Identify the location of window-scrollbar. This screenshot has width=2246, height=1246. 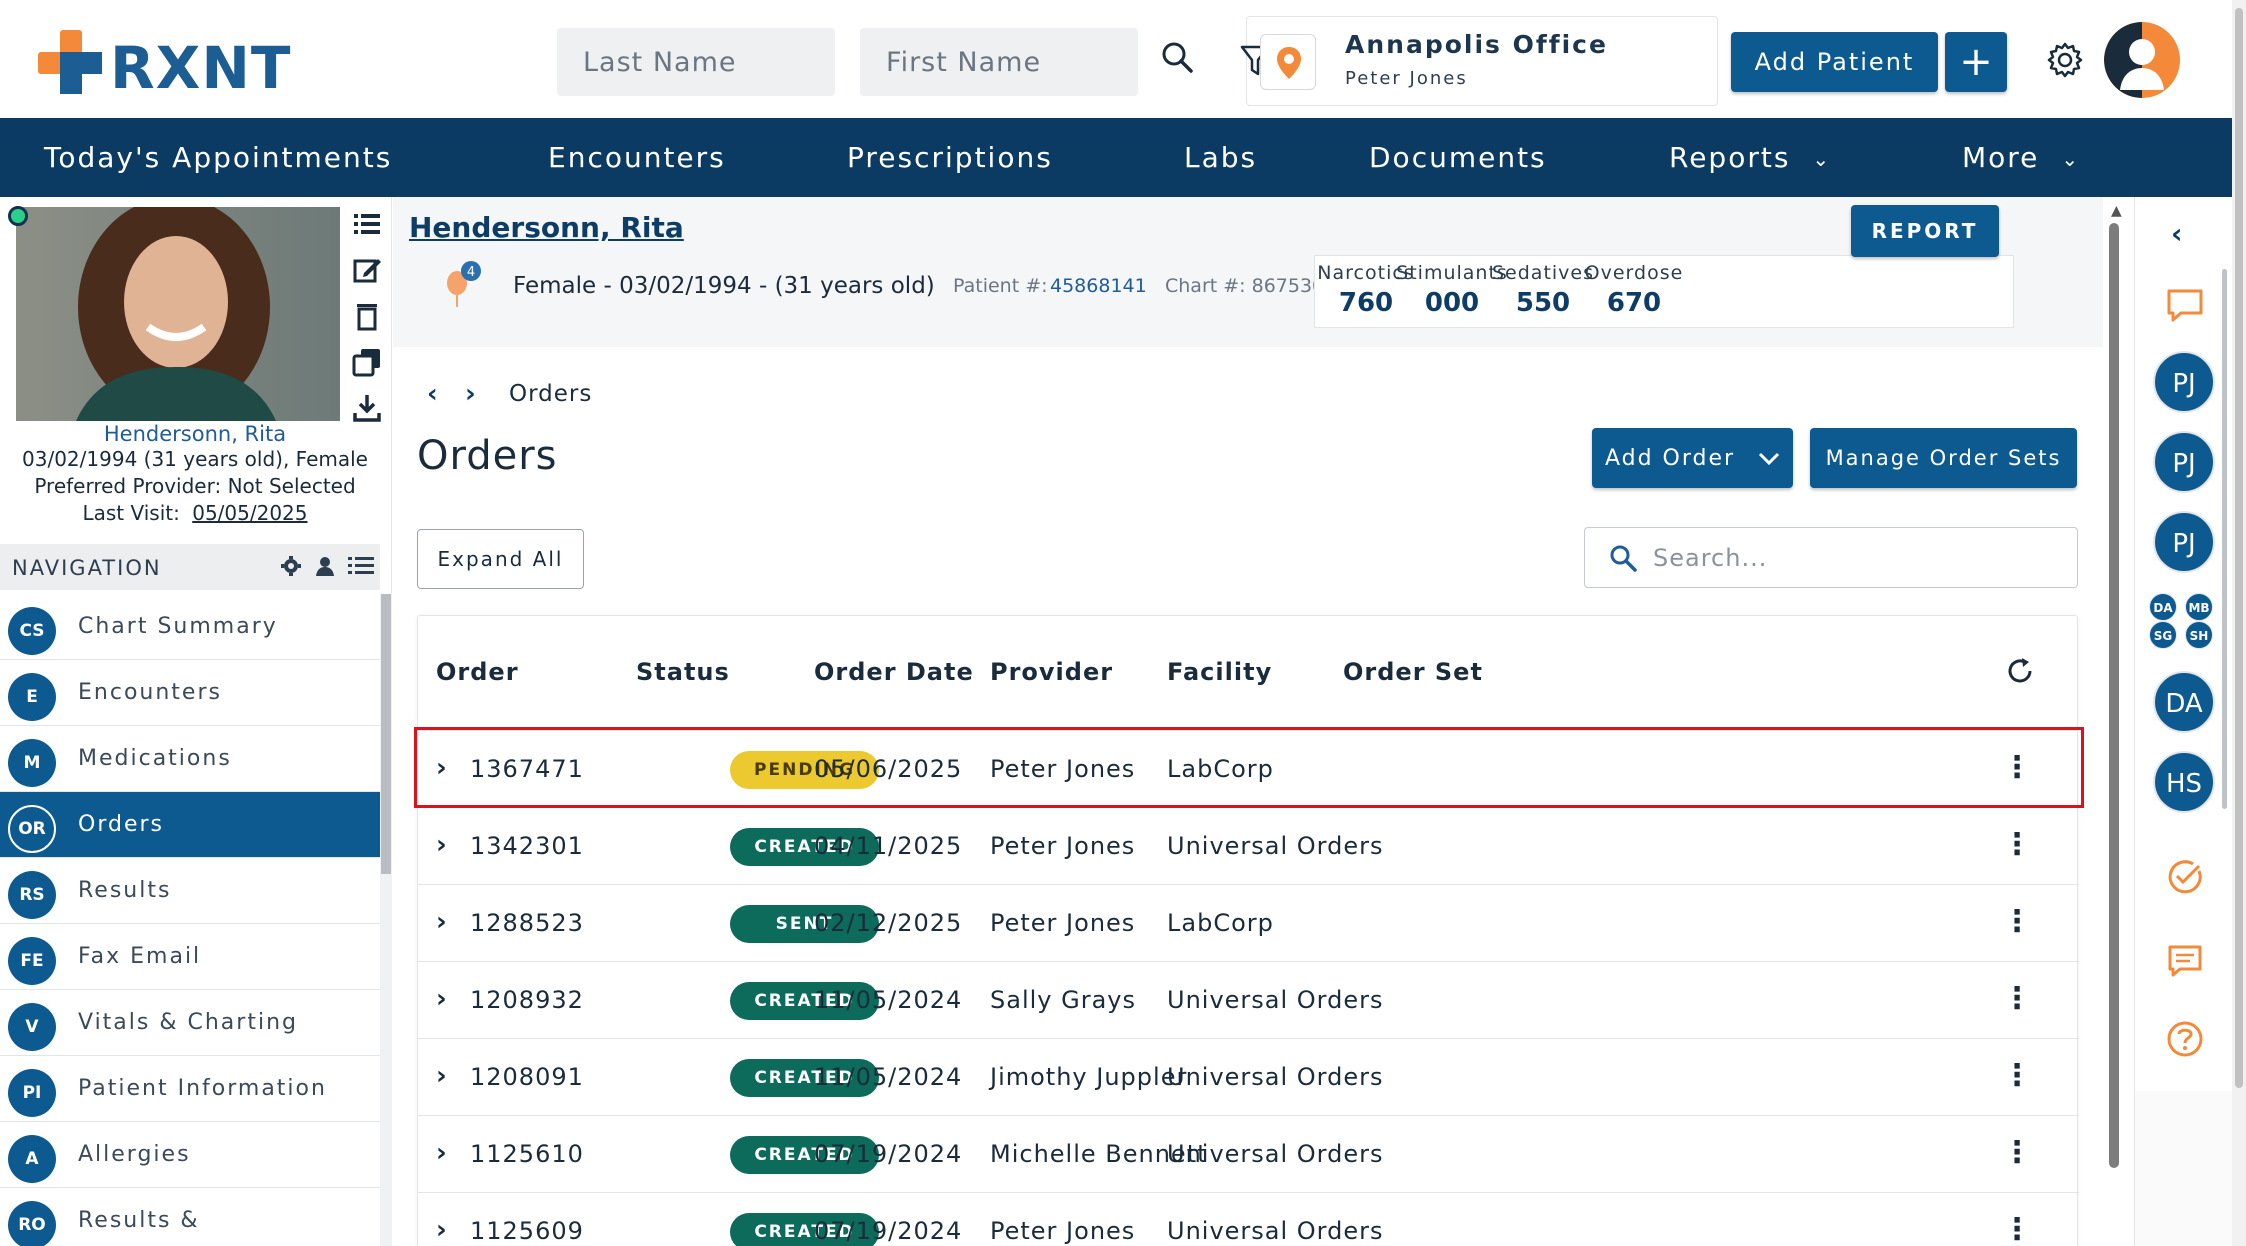
(2239, 623).